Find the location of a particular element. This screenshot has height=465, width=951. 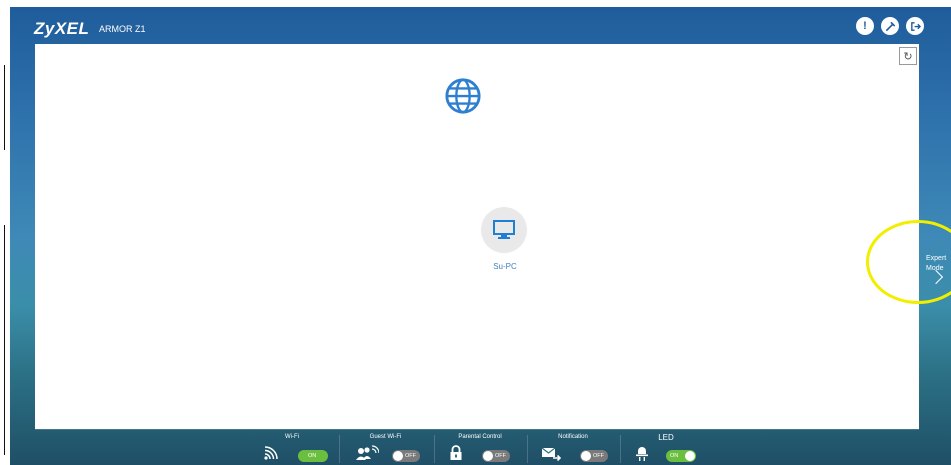

guest-wifi-state: OFF is located at coordinates (410, 456).